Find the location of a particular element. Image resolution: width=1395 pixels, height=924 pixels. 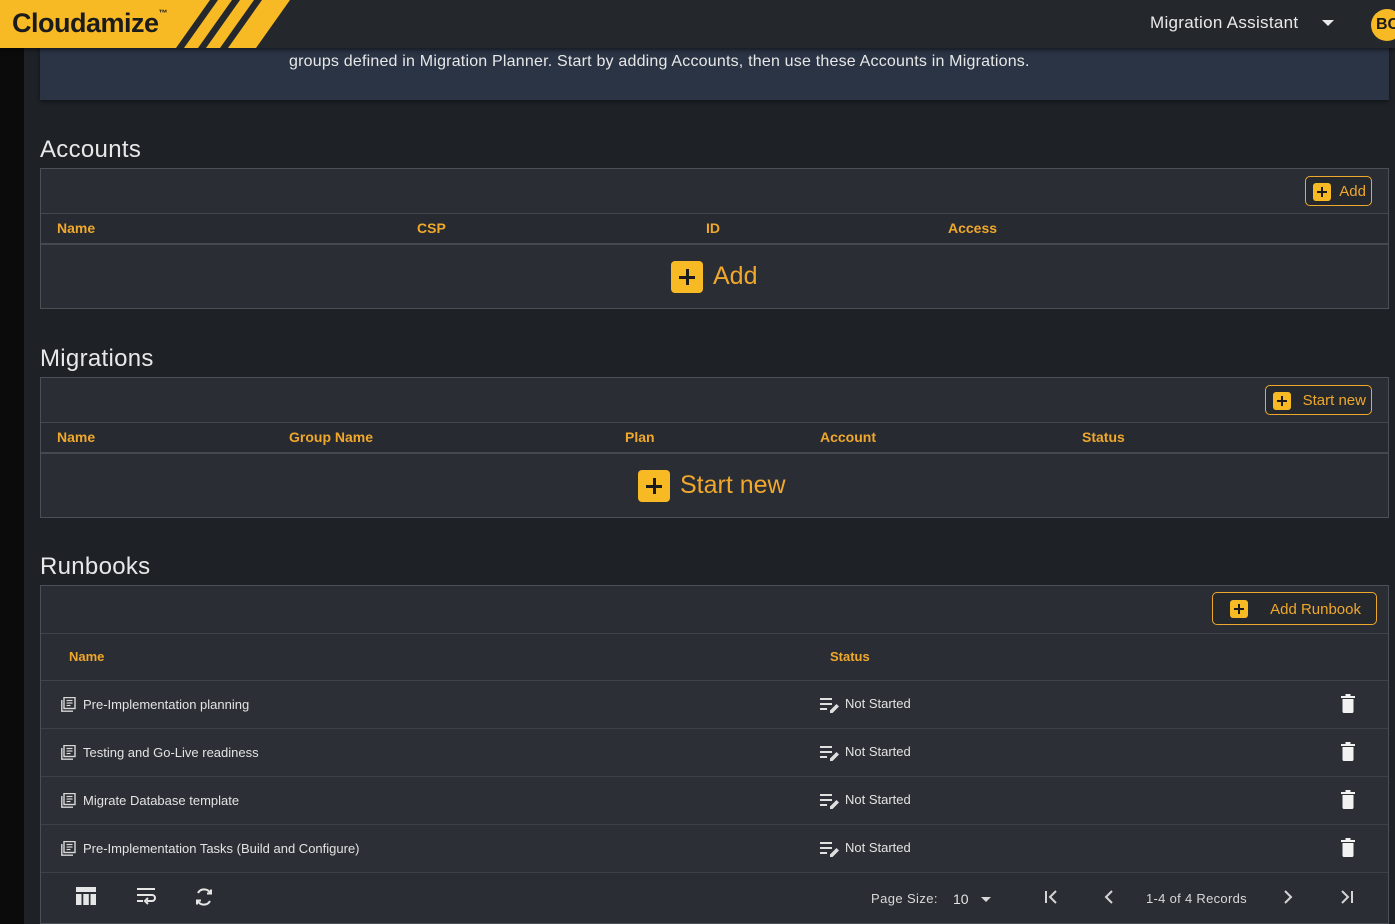

app-selector: Migration Assistant is located at coordinates (1224, 23).